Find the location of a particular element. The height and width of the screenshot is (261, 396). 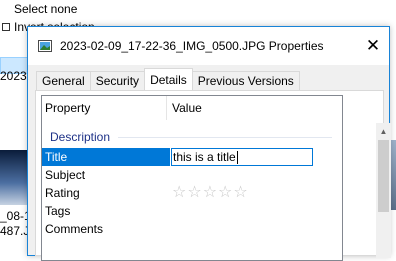

select-none-item: Select none is located at coordinates (38, 8).